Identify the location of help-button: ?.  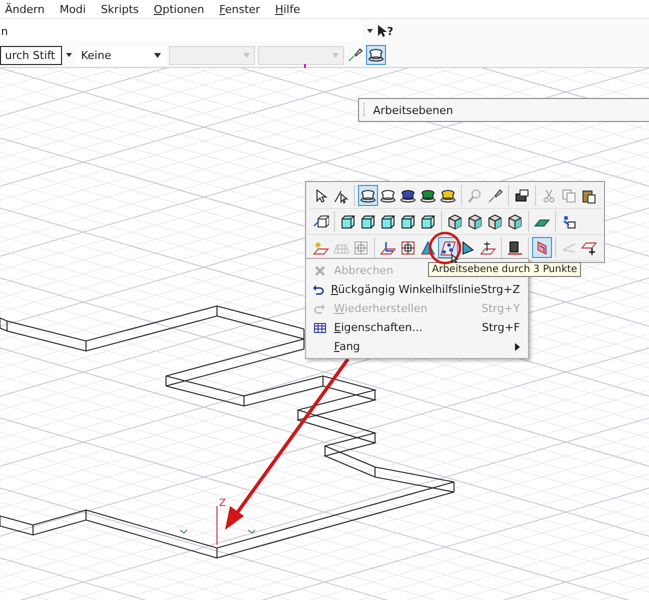
(385, 31).